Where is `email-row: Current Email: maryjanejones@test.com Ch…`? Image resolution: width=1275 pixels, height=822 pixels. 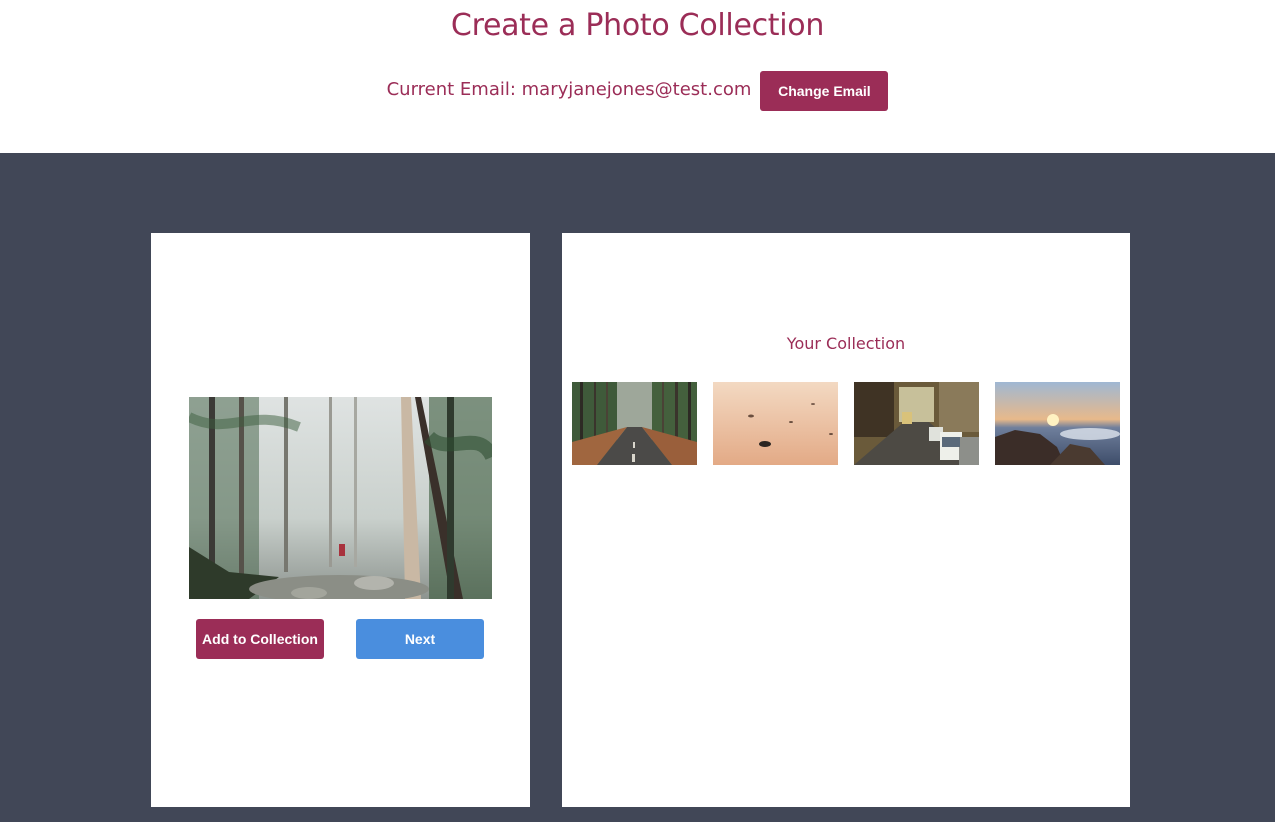
email-row: Current Email: maryjanejones@test.com Ch… is located at coordinates (637, 91).